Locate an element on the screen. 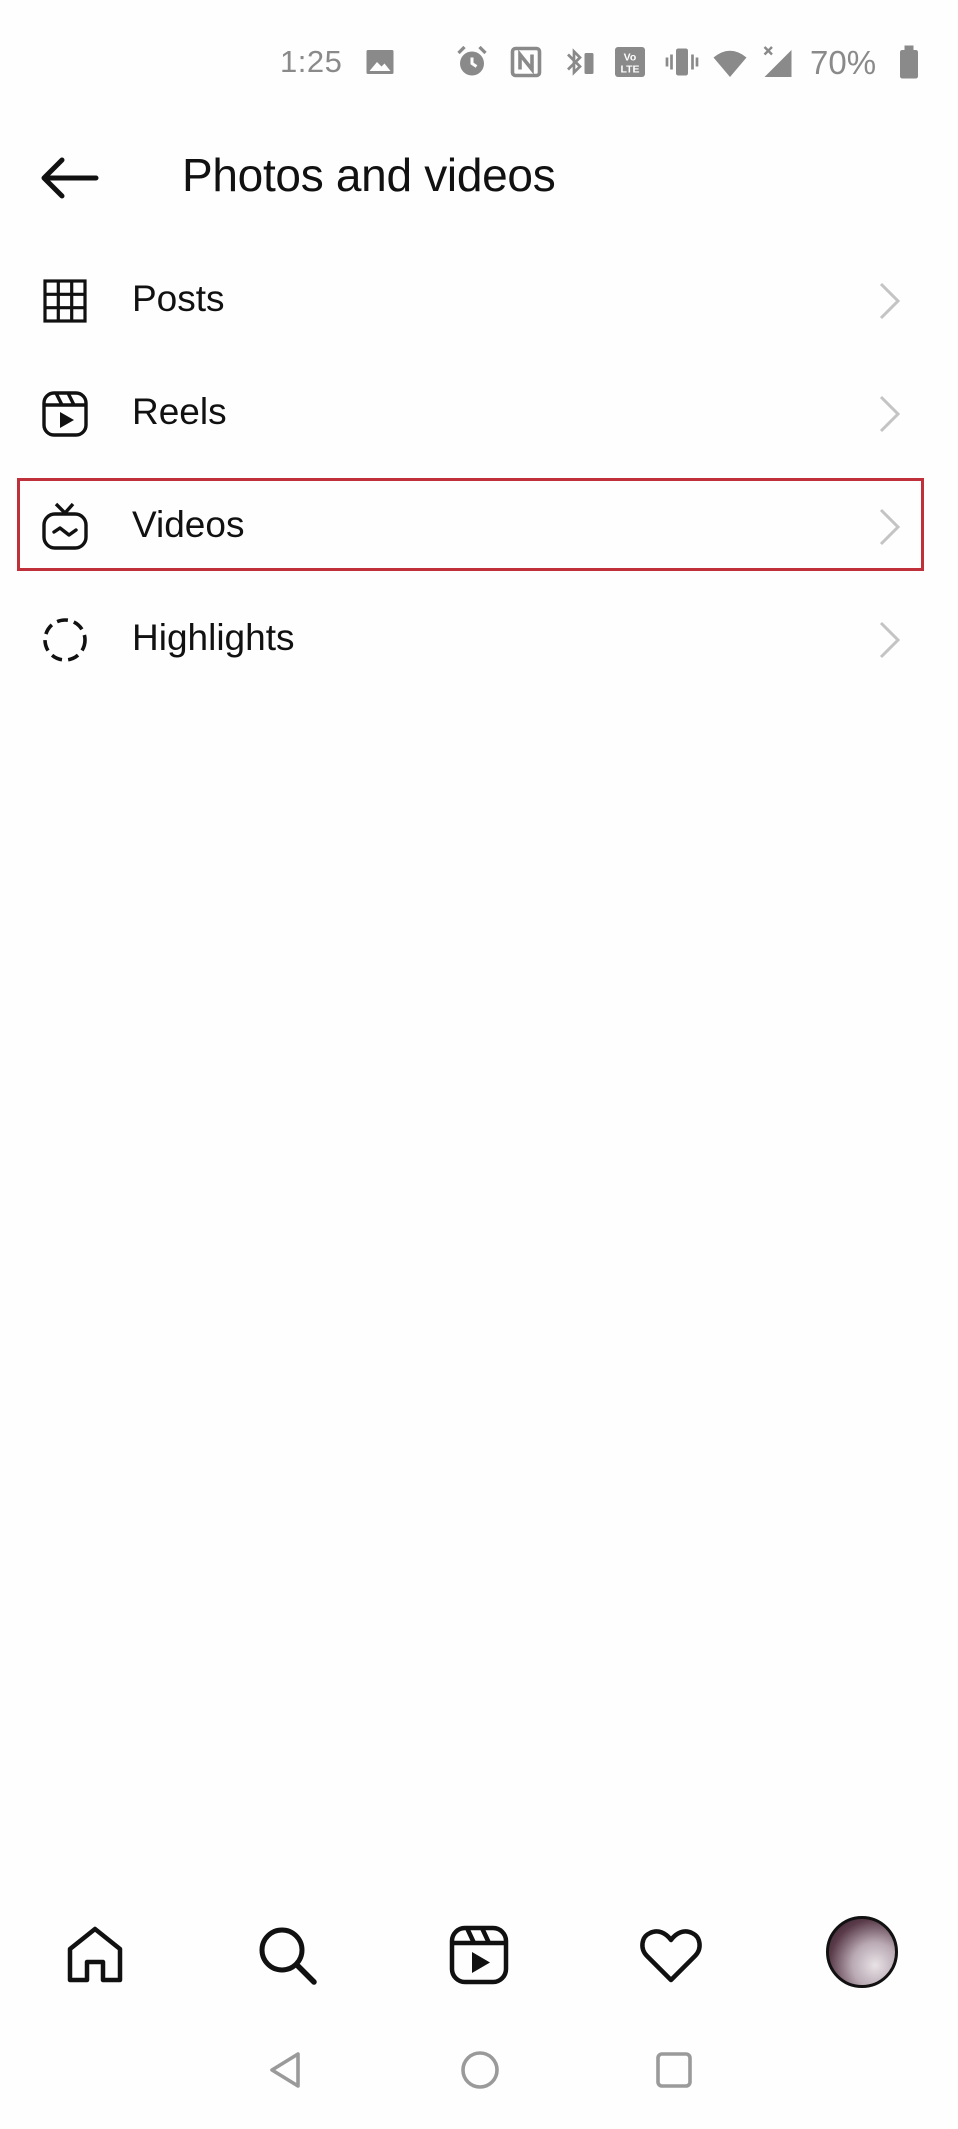 The width and height of the screenshot is (958, 2129). arrow-left-icon is located at coordinates (70, 178).